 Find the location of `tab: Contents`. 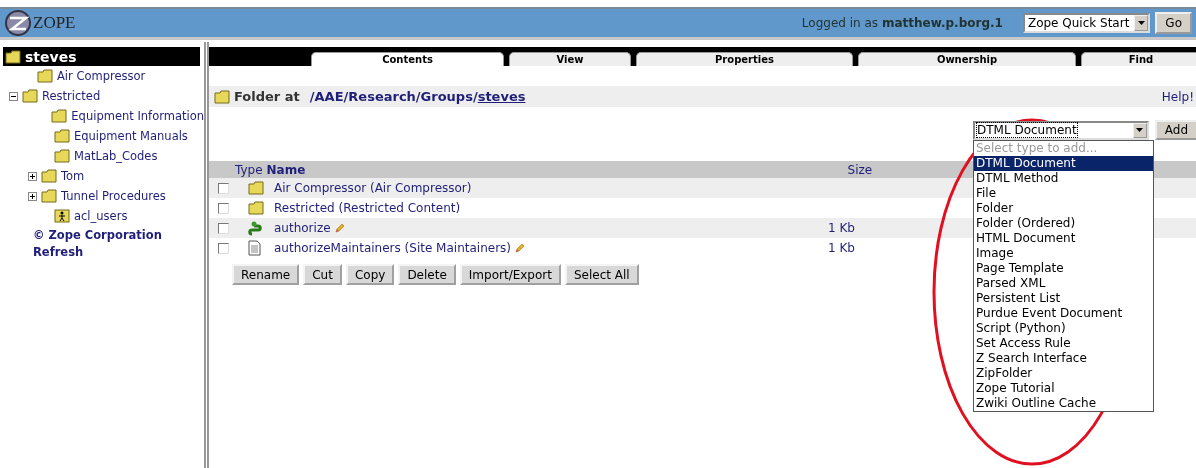

tab: Contents is located at coordinates (407, 59).